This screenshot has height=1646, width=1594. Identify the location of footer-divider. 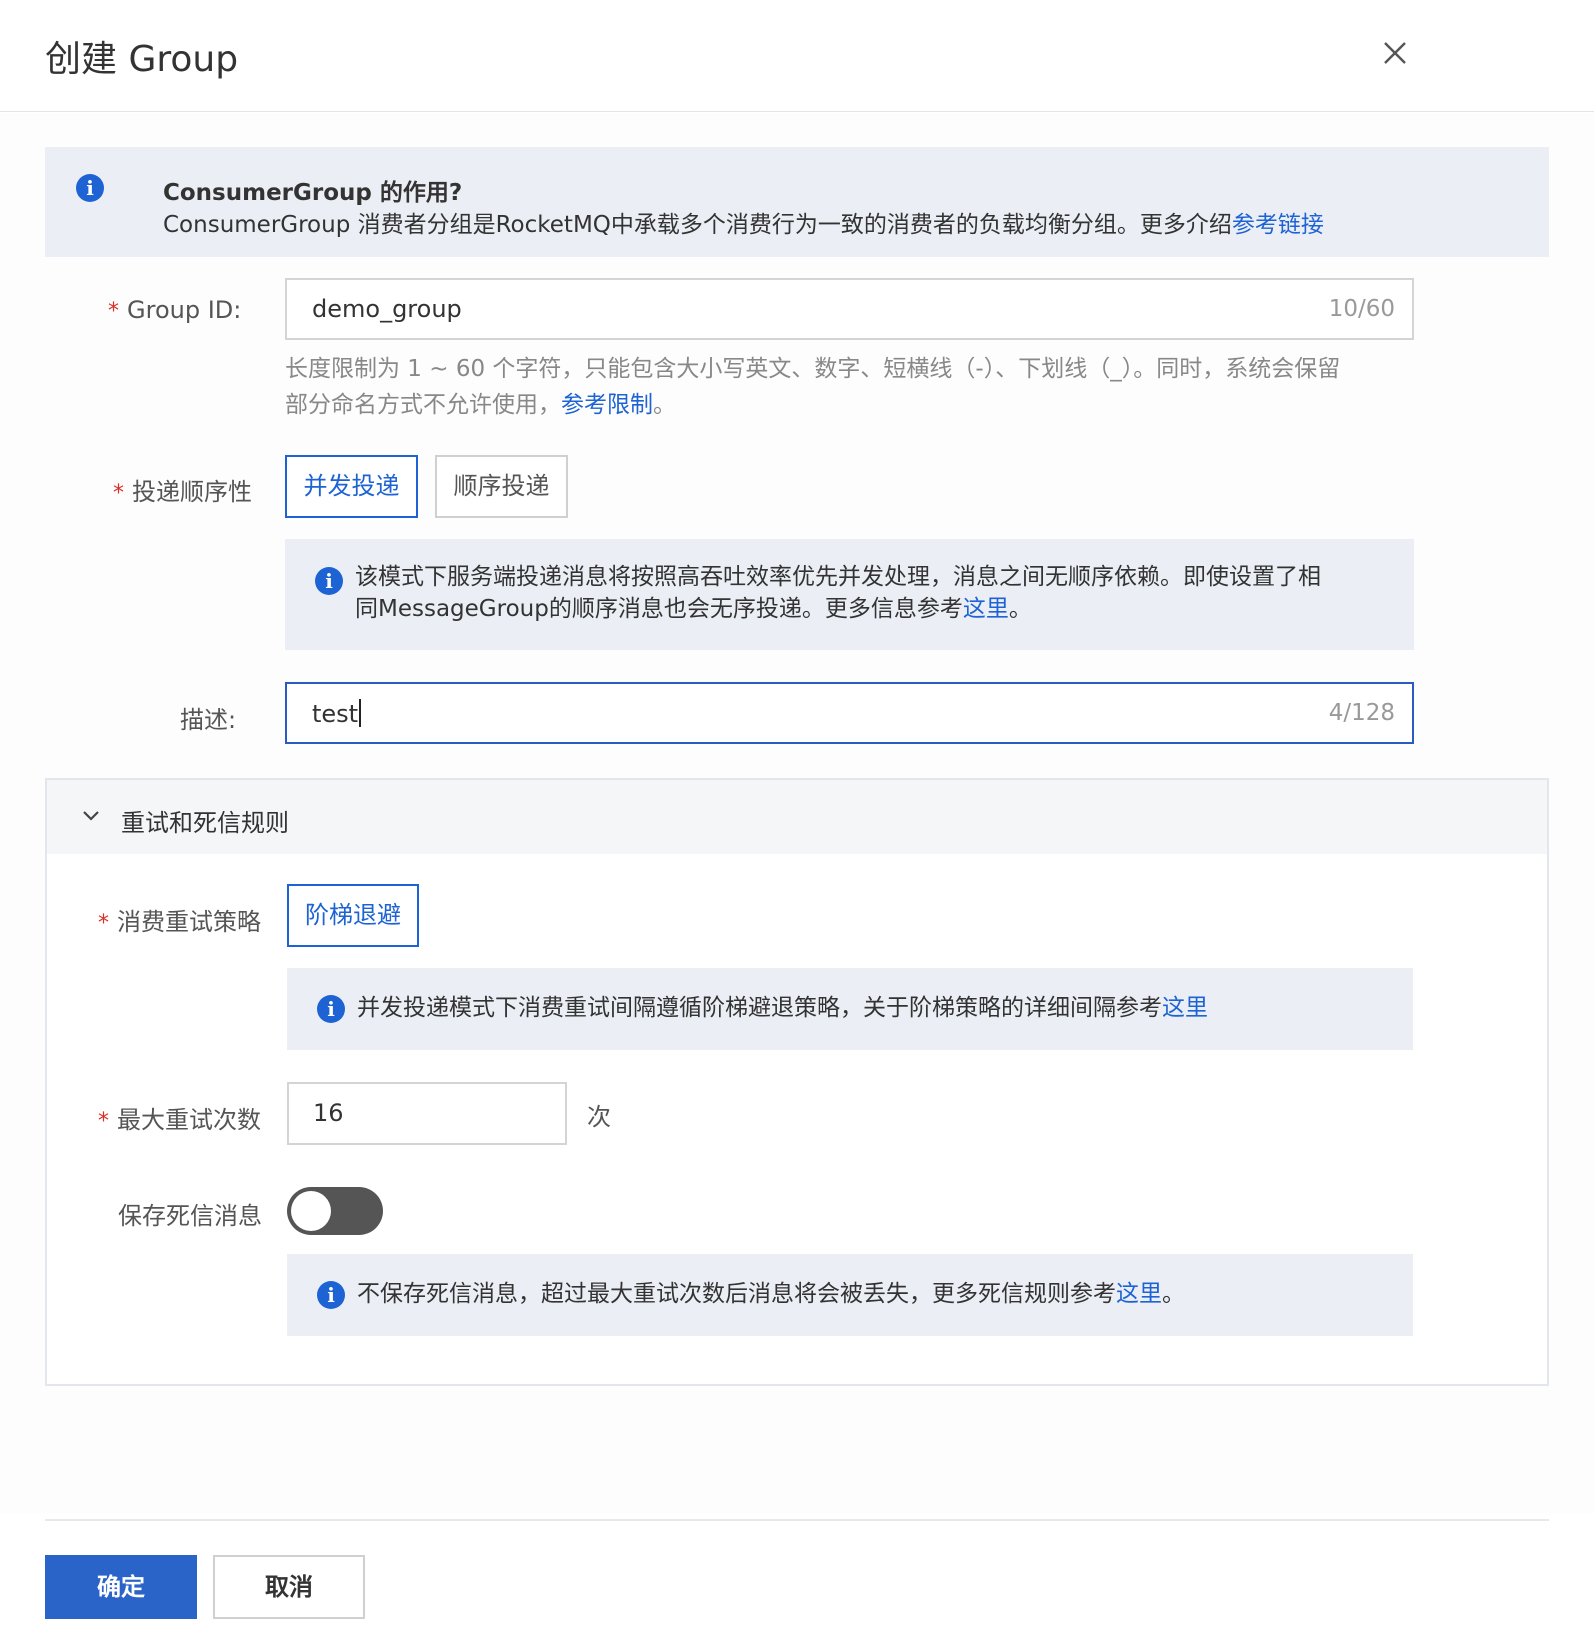
(797, 1520).